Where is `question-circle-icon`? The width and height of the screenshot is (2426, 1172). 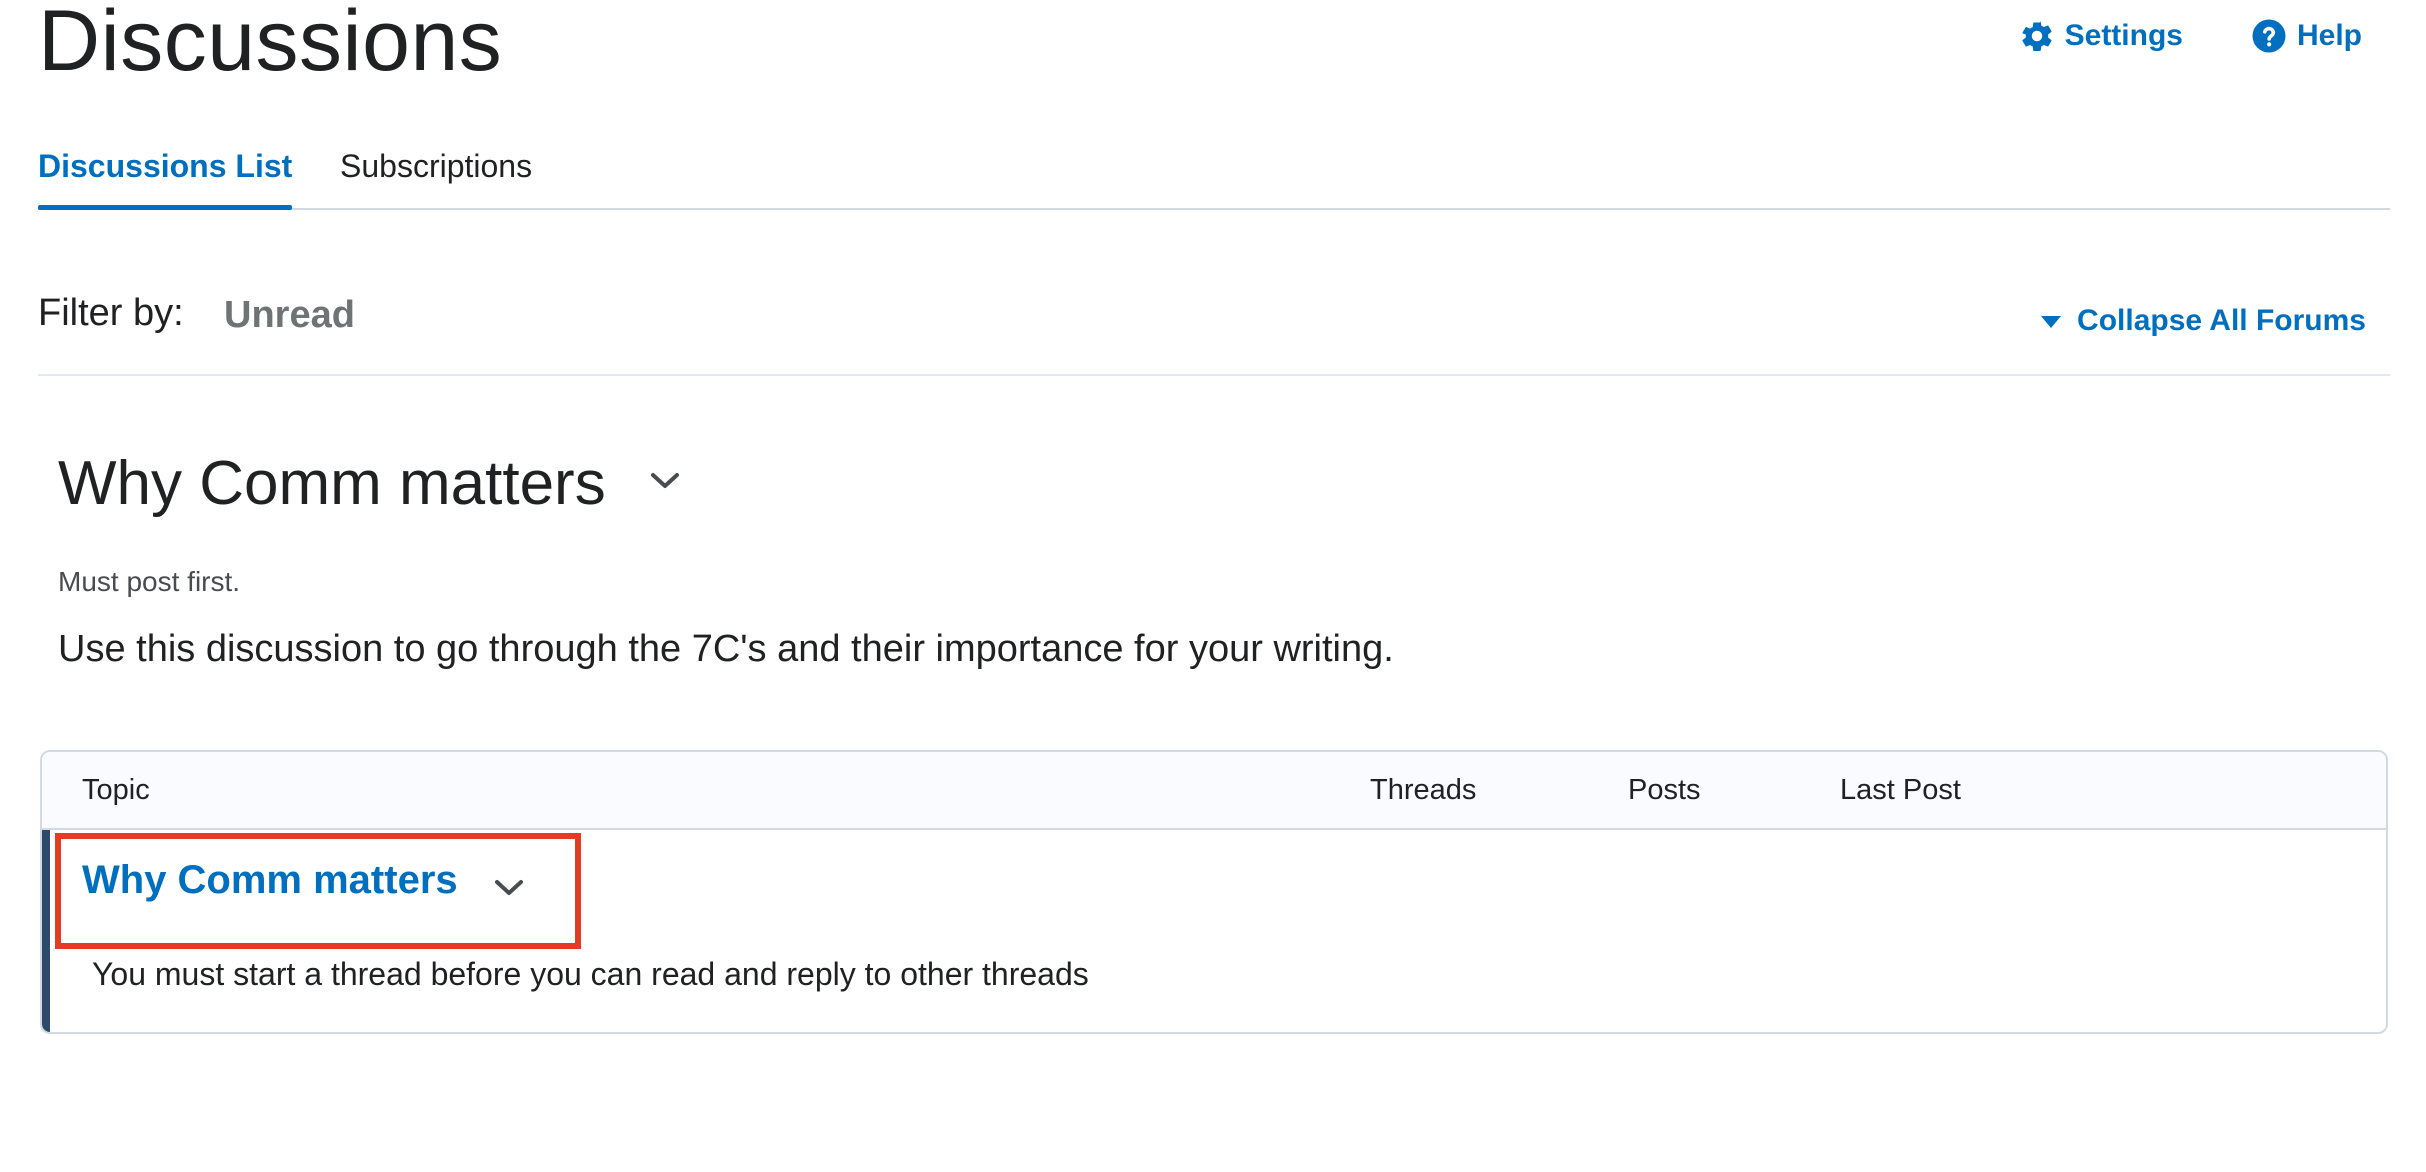 question-circle-icon is located at coordinates (2269, 36).